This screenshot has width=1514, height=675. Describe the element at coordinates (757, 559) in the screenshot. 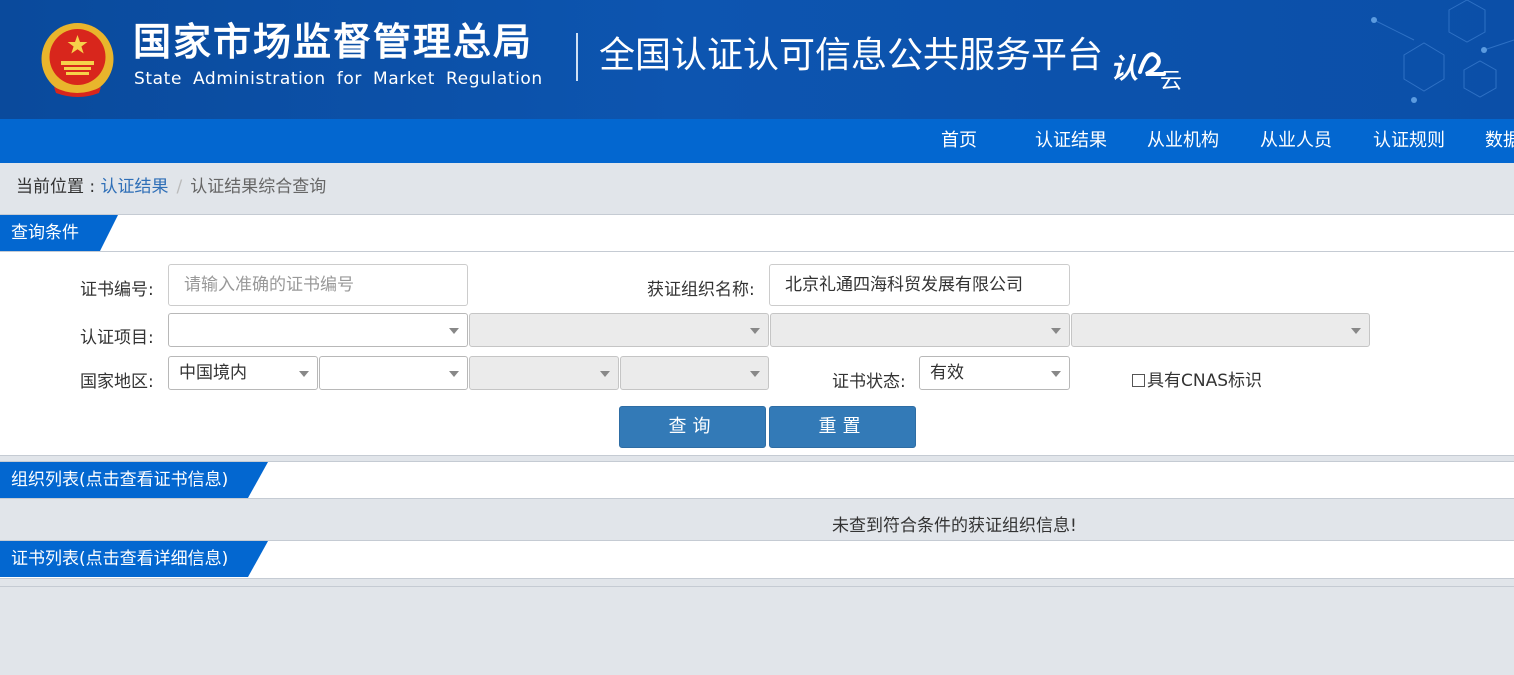

I see `cert-list-header: 证书列表(点击查看详细信息)` at that location.